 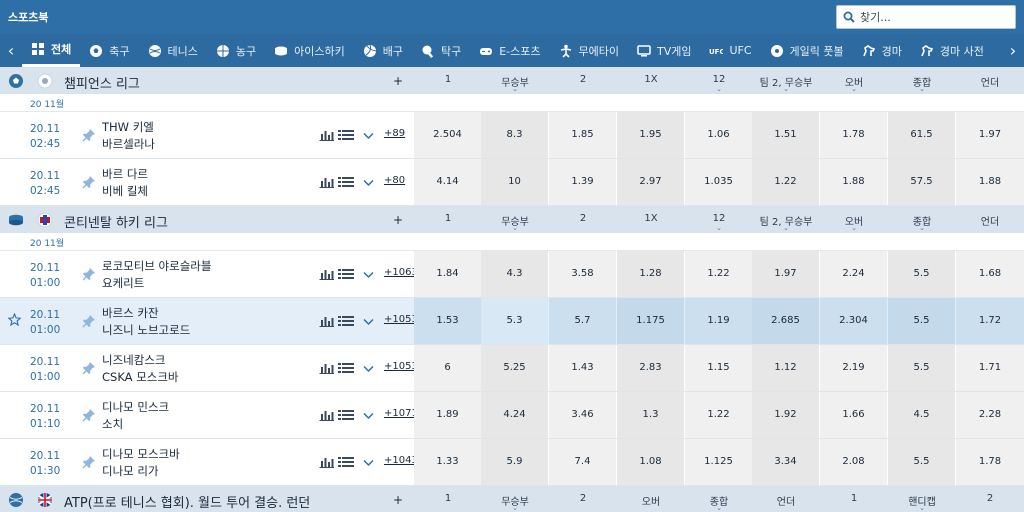 I want to click on tab-volleyball: 배구, so click(x=383, y=50).